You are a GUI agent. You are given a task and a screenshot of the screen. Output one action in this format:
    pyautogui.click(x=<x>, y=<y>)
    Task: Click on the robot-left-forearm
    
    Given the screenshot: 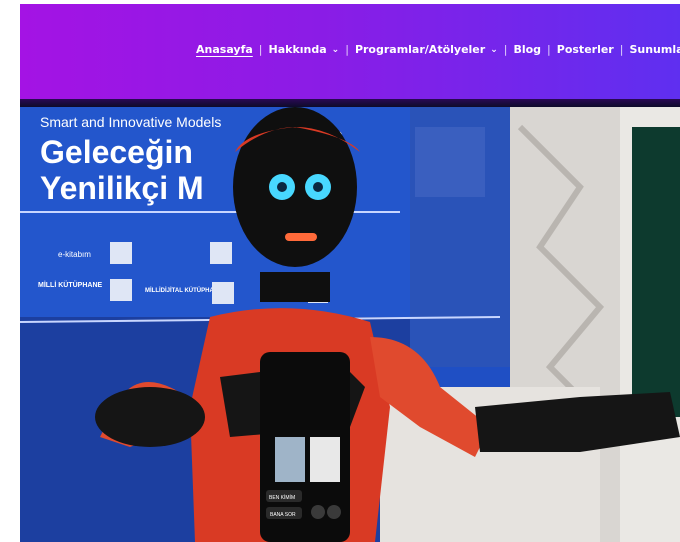 What is the action you would take?
    pyautogui.click(x=150, y=417)
    